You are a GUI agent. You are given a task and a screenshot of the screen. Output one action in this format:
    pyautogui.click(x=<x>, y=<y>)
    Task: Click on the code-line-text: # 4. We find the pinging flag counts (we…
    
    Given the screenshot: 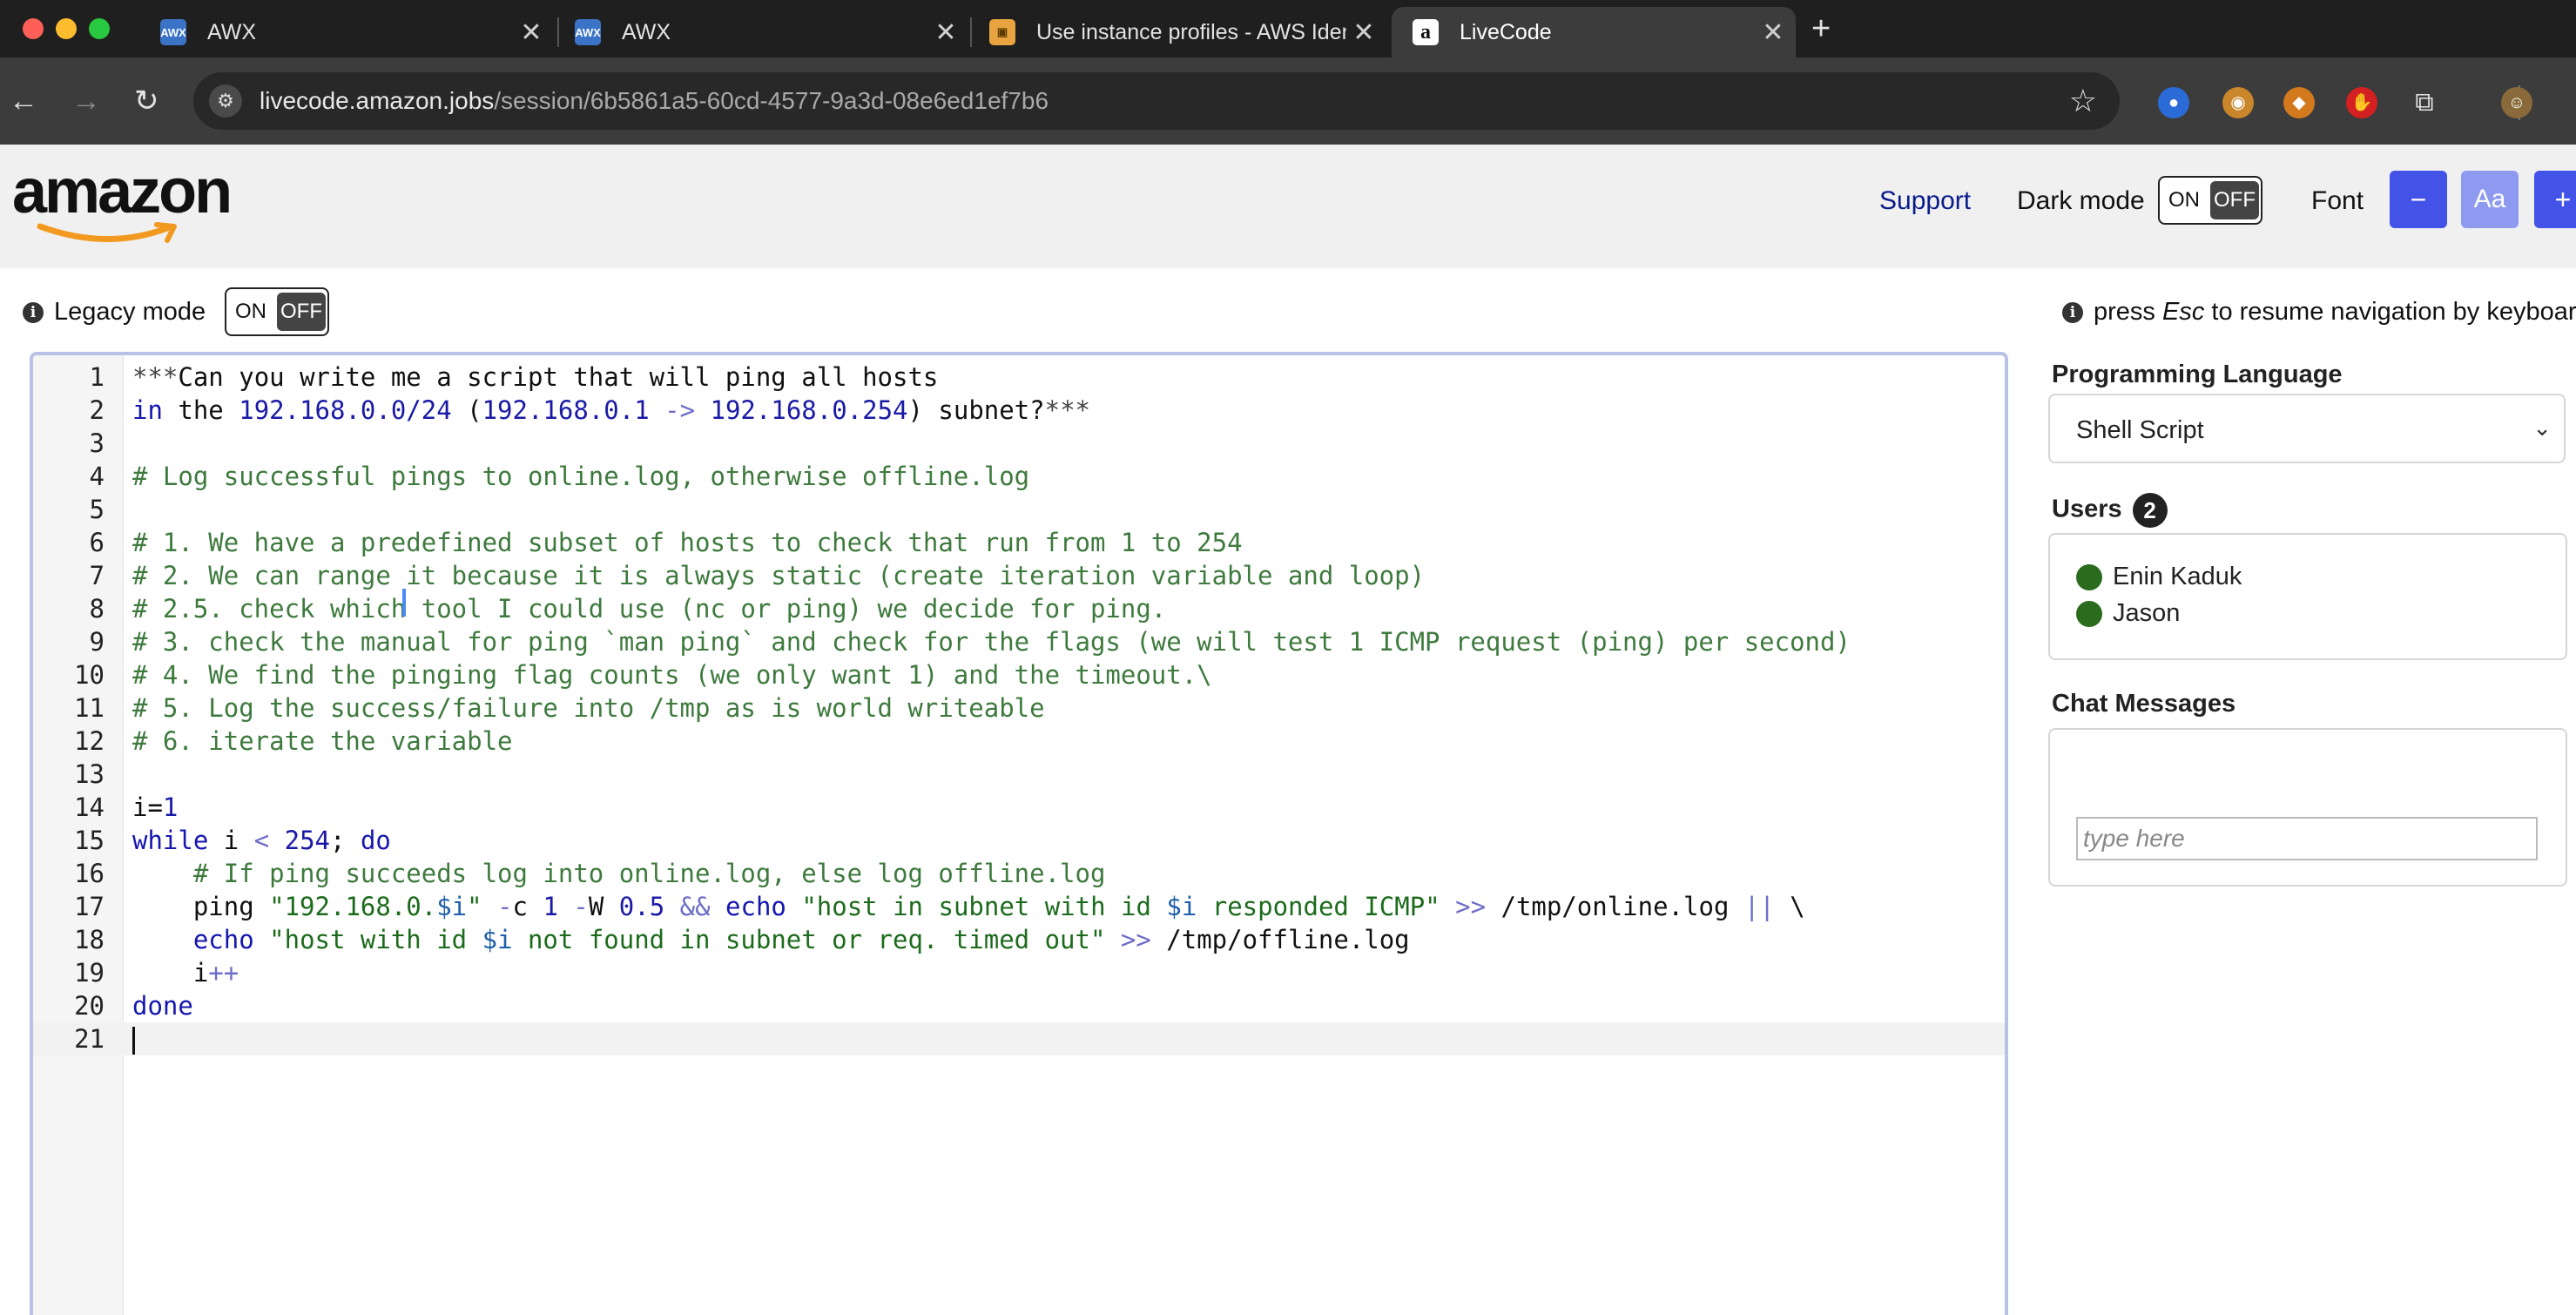 What is the action you would take?
    pyautogui.click(x=672, y=674)
    